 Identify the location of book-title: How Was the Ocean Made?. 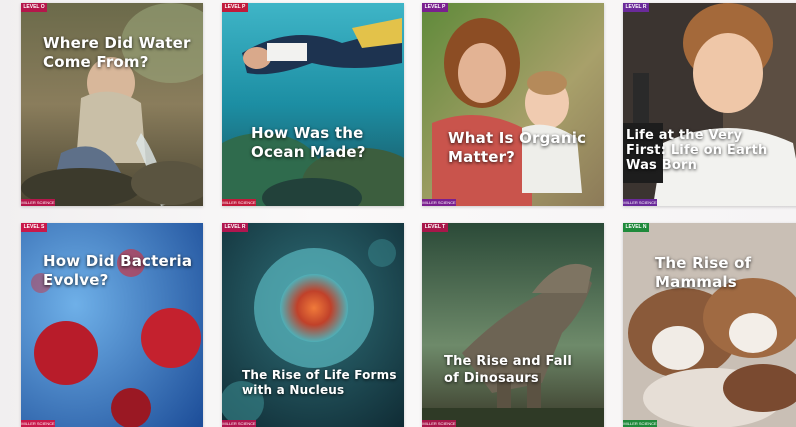
(308, 142).